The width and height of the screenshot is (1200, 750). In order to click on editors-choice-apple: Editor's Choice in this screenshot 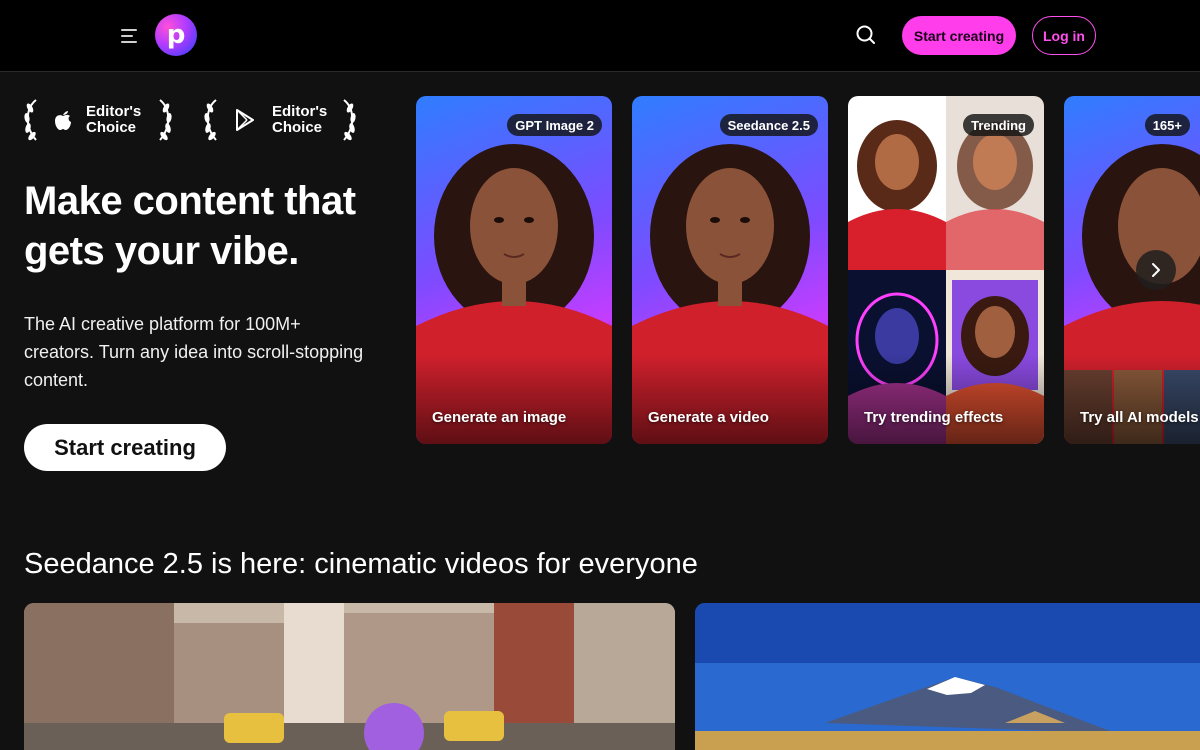, I will do `click(98, 120)`.